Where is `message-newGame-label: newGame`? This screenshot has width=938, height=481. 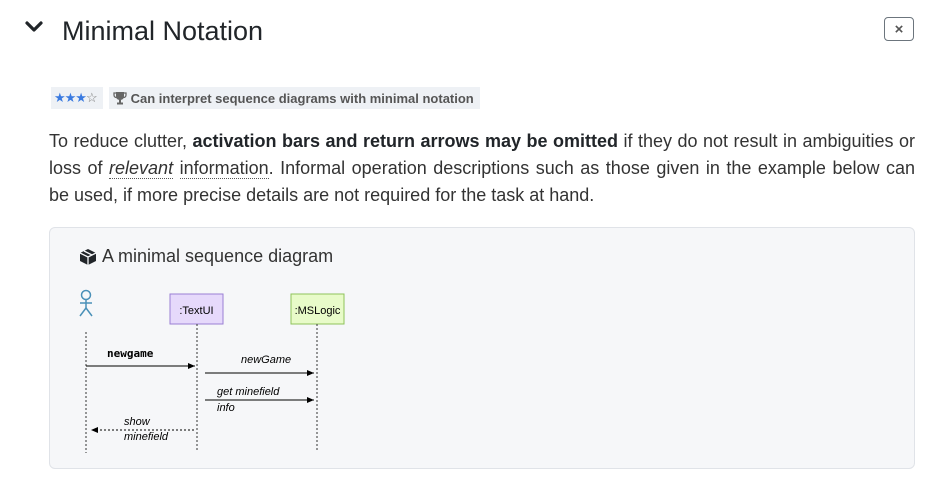 message-newGame-label: newGame is located at coordinates (266, 360).